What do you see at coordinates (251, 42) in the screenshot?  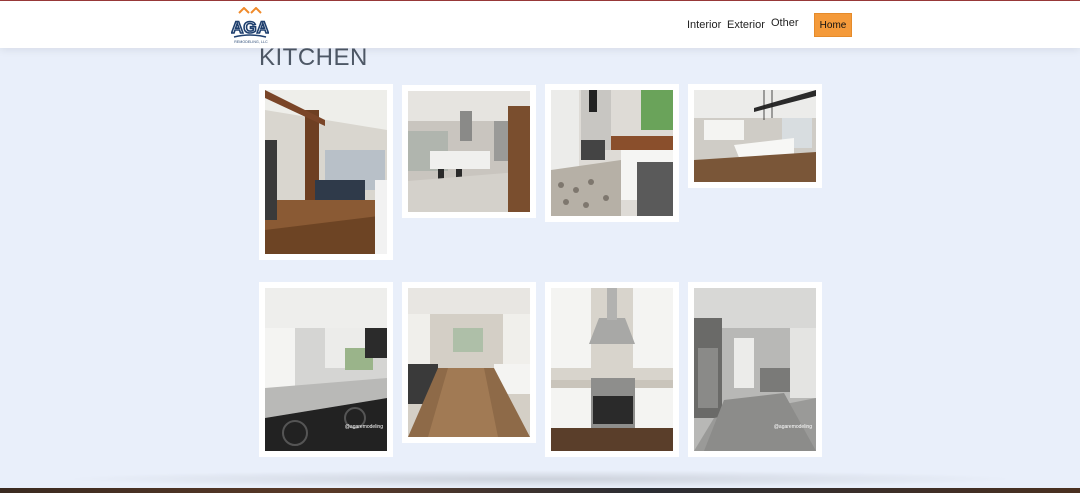 I see `logo-subtext: REMODELING, LLC` at bounding box center [251, 42].